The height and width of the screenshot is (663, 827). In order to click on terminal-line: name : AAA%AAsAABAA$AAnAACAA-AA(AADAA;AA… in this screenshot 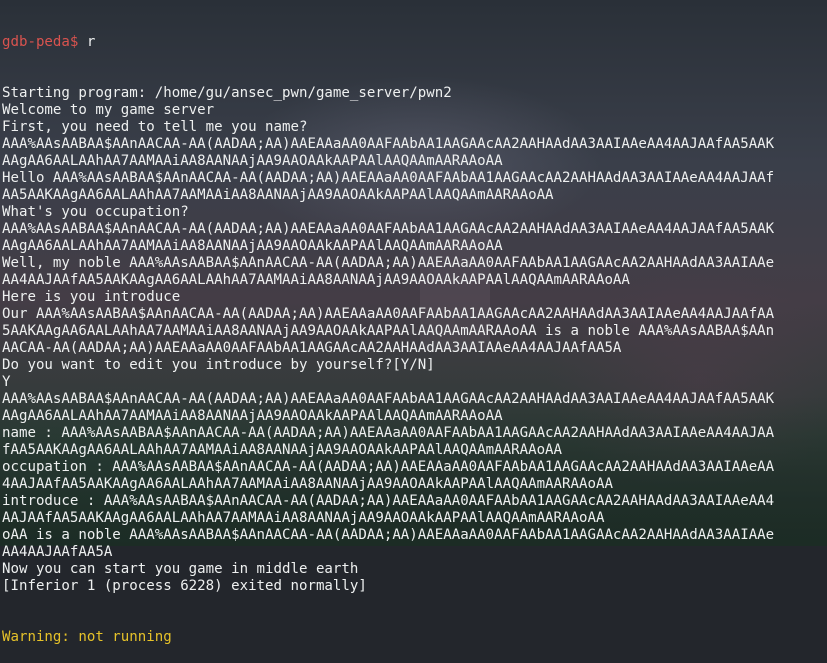, I will do `click(388, 433)`.